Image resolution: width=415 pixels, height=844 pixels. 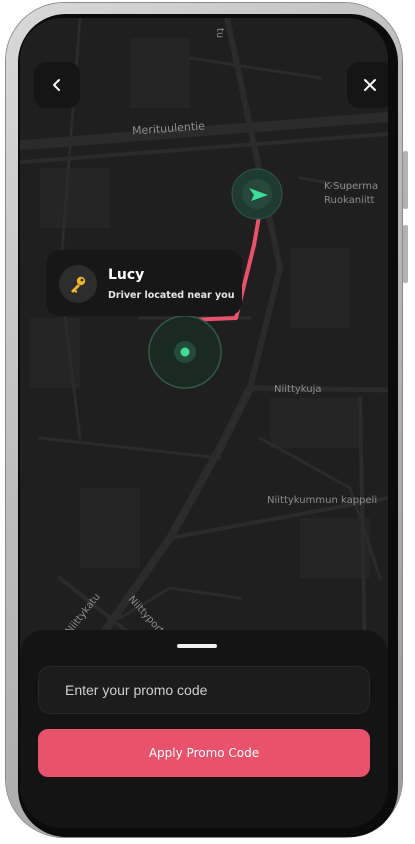 I want to click on promo-field, so click(x=204, y=690).